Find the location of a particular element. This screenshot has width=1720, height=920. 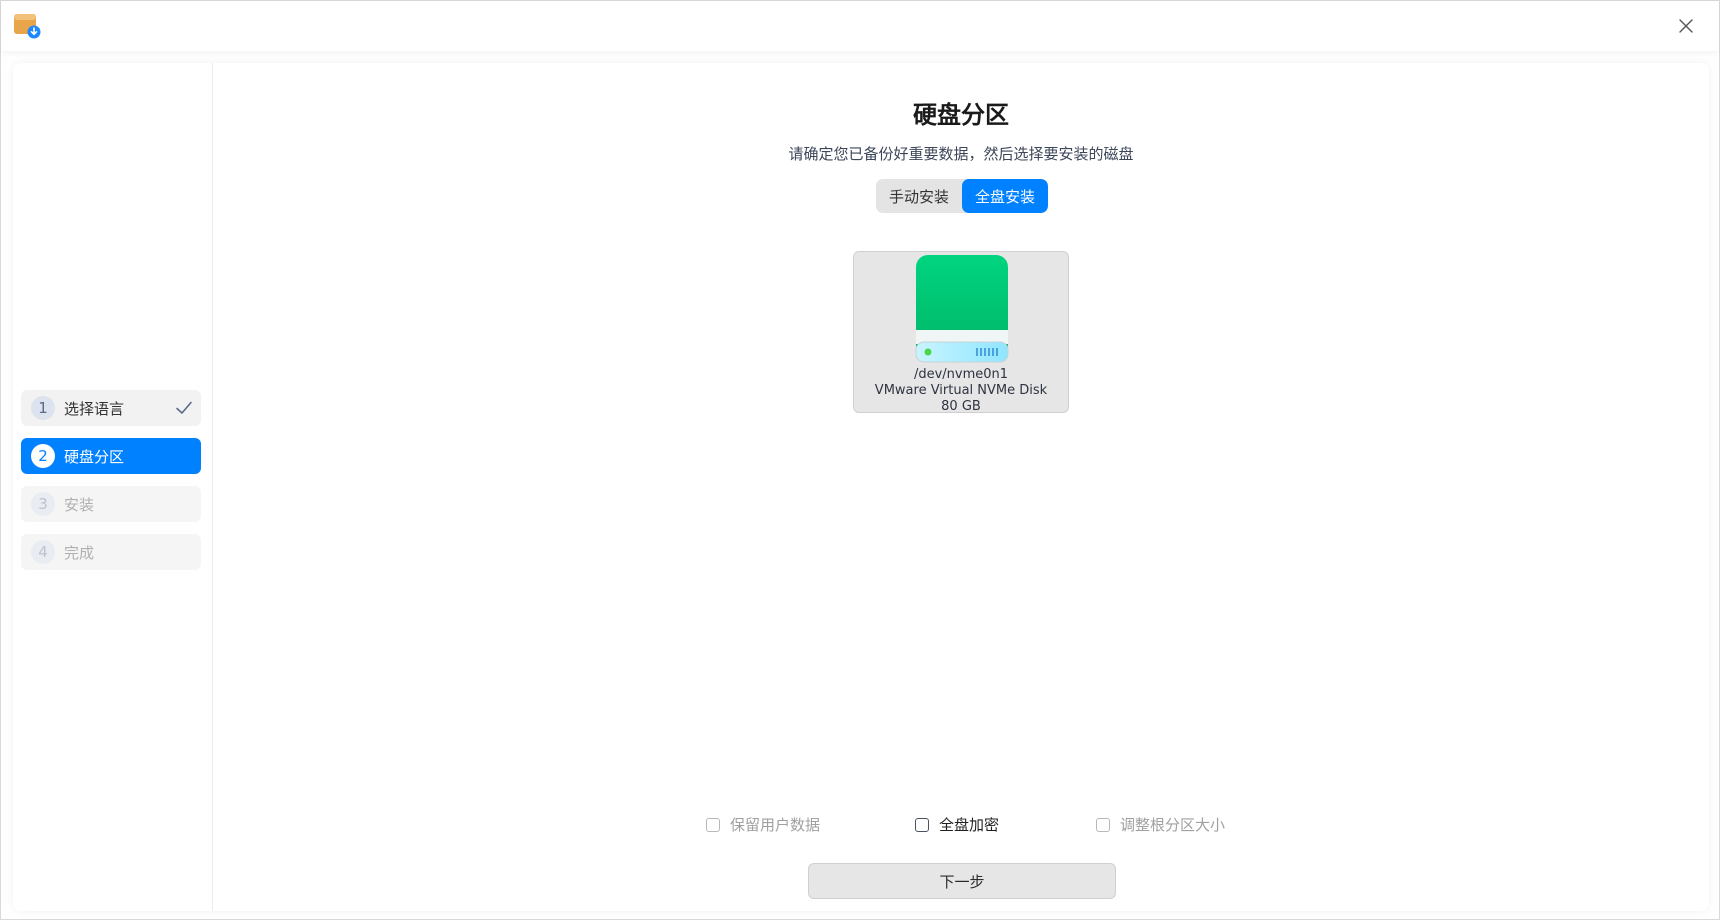

step-label: 完成 is located at coordinates (79, 552).